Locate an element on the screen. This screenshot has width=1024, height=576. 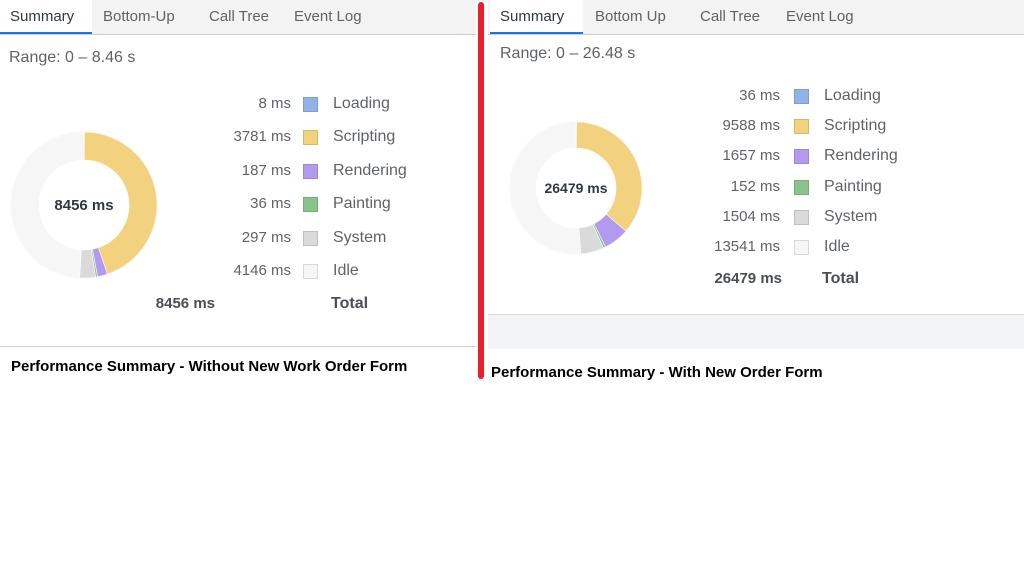
legend-value: 152 ms is located at coordinates (755, 186).